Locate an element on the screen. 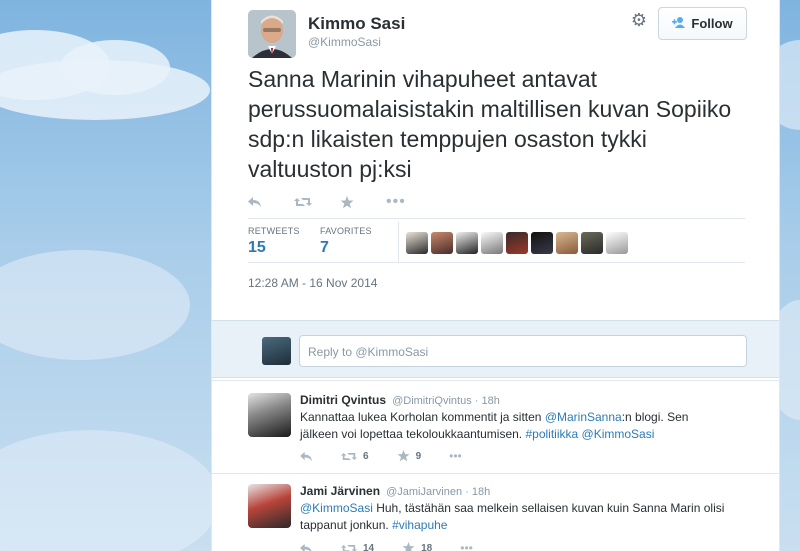  favorites-label: FAVORITES is located at coordinates (346, 231).